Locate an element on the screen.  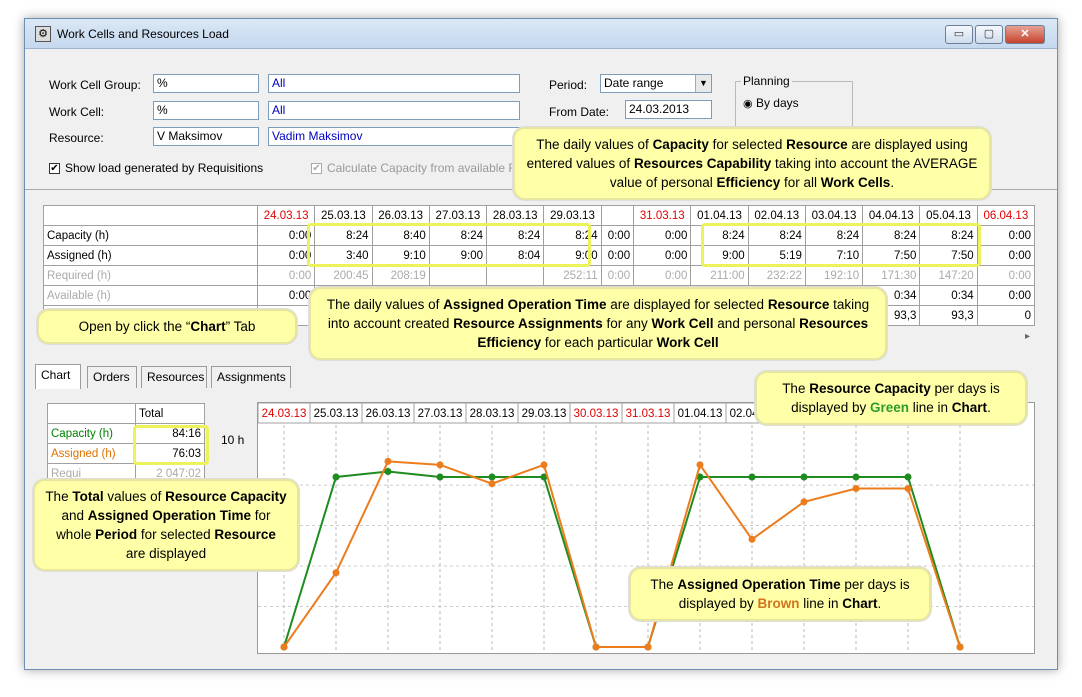
grid-cell: 211:00 is located at coordinates (719, 275).